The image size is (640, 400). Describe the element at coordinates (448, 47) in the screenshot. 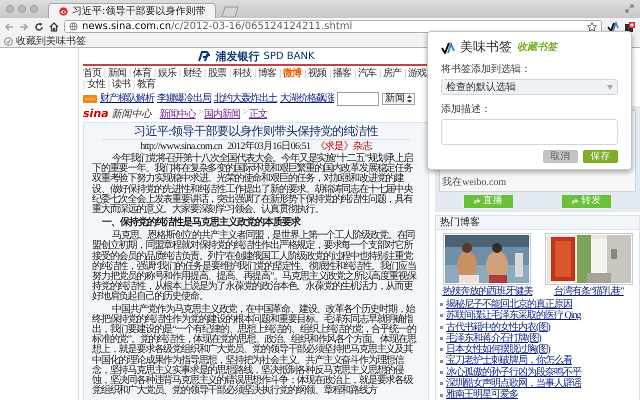

I see `checkmark-logo-icon` at that location.